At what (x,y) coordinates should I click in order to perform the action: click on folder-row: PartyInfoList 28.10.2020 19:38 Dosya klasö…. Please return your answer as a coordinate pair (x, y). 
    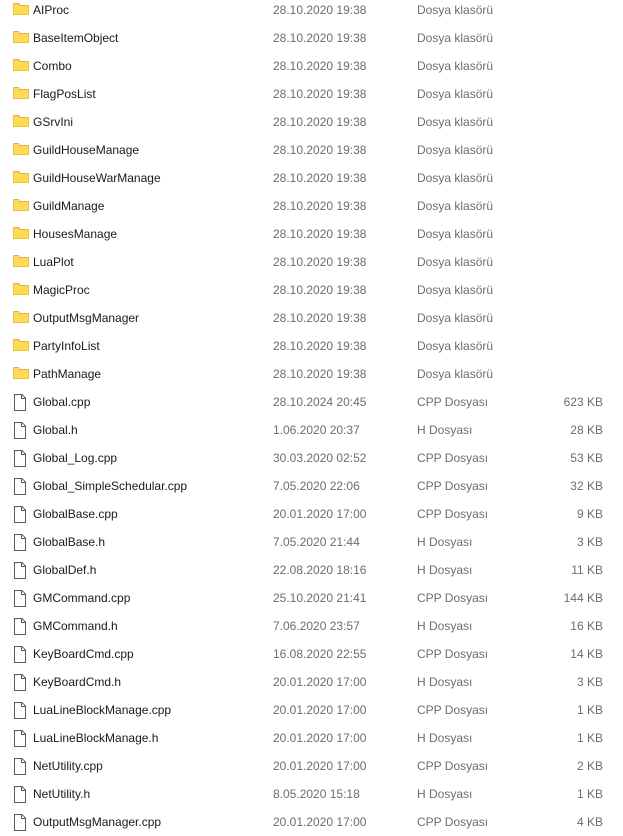
    Looking at the image, I should click on (311, 351).